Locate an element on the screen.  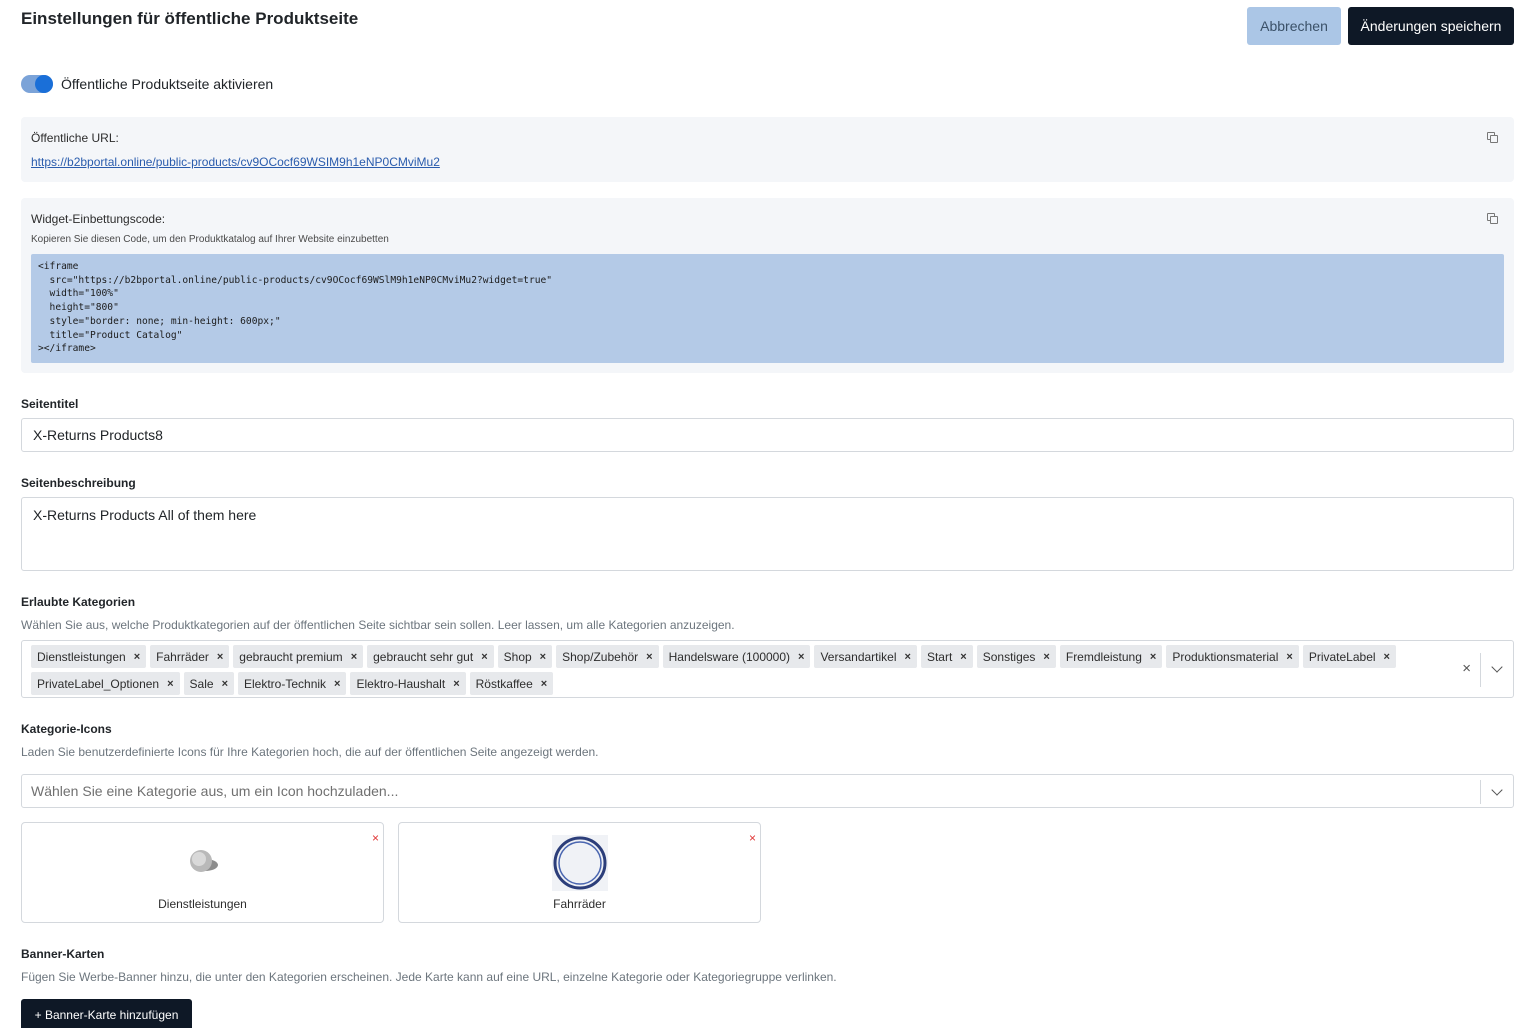
banner-cards-label: Banner-Karten is located at coordinates (63, 954).